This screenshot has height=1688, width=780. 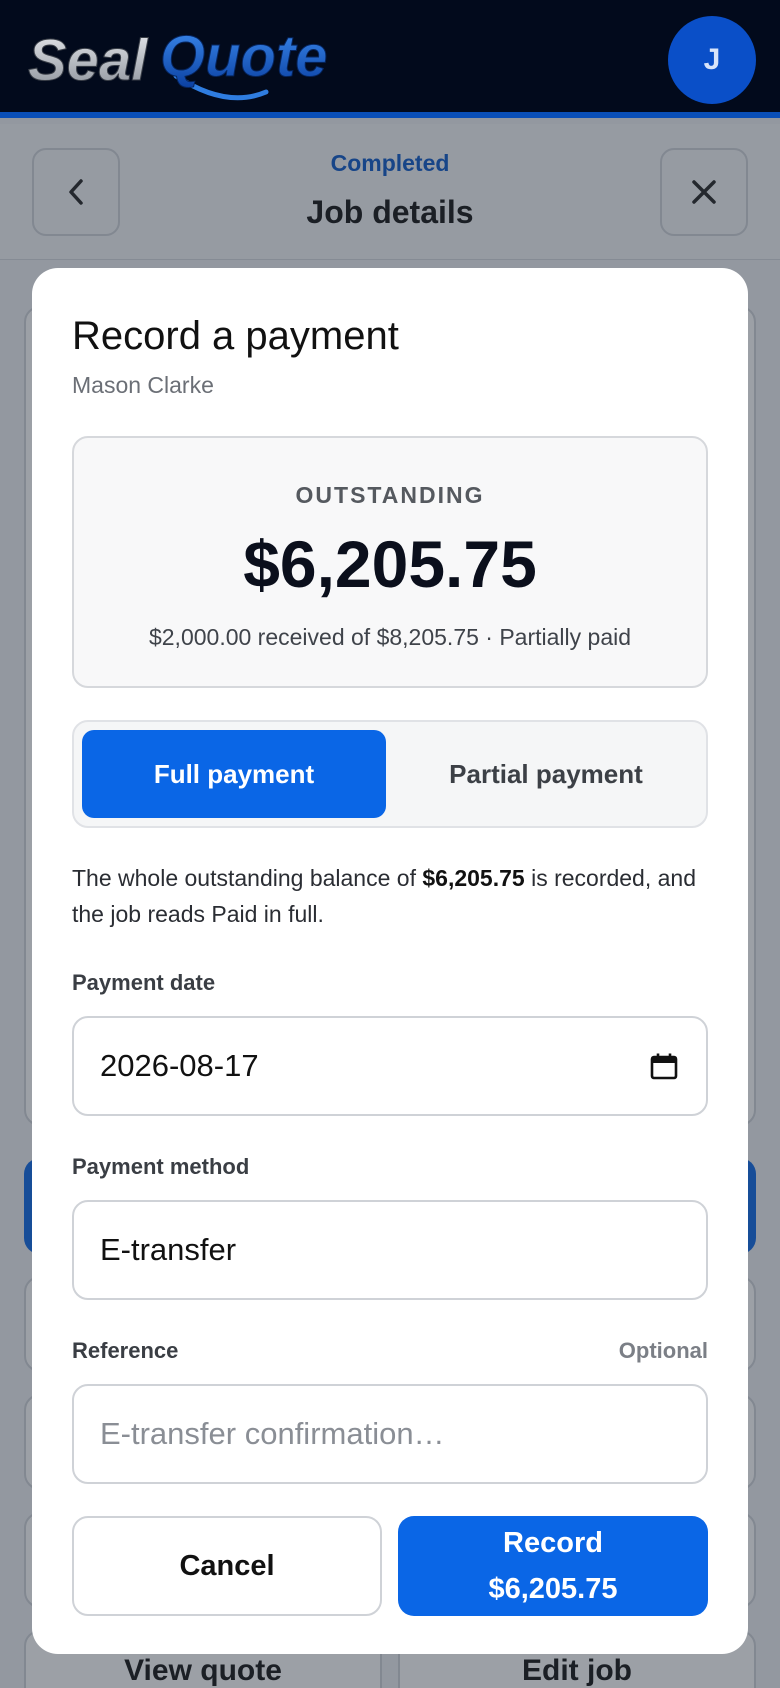 I want to click on partial-payment-option: Partial payment, so click(x=546, y=774).